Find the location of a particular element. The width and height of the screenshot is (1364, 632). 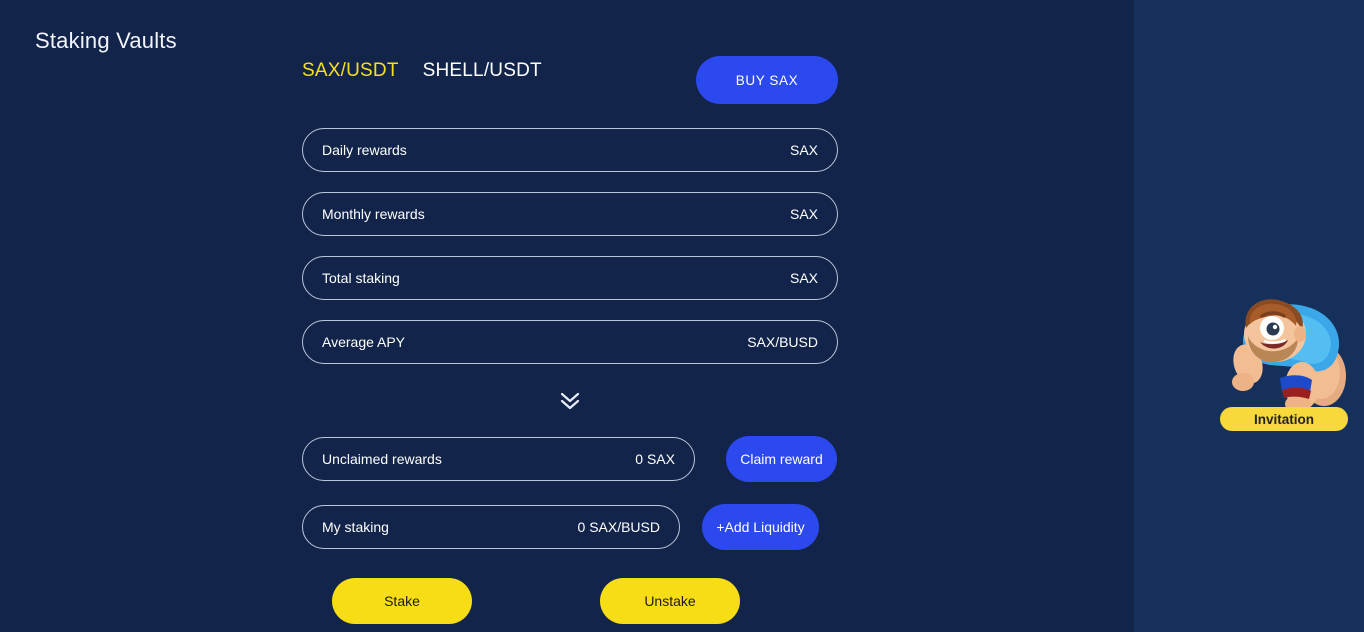

info-row-label: Daily rewards is located at coordinates (364, 150).